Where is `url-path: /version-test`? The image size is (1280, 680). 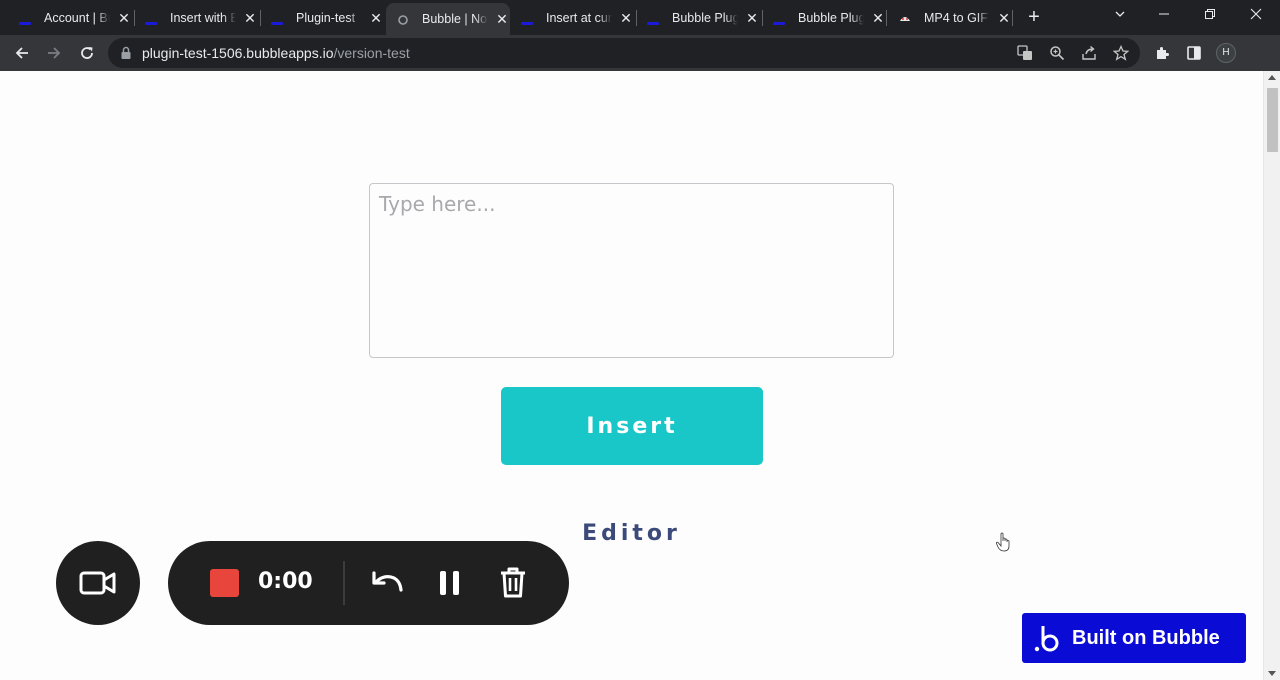 url-path: /version-test is located at coordinates (371, 53).